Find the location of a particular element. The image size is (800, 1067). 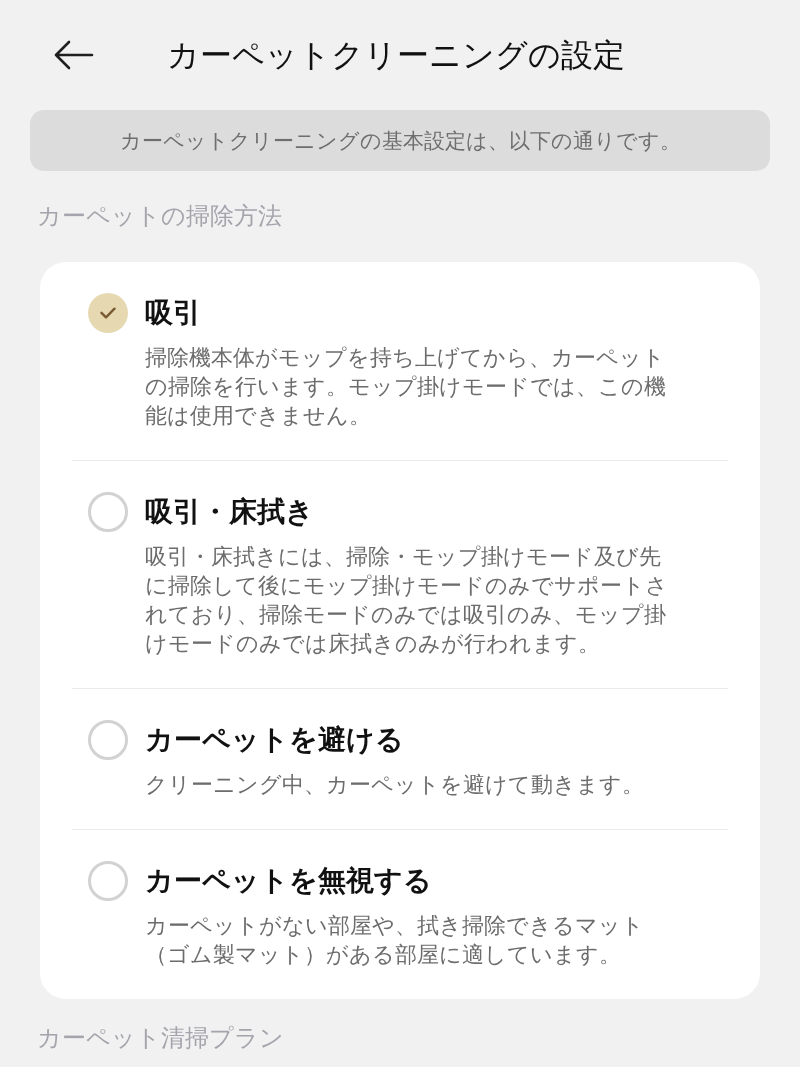

section-heading: カーペット清掃プラン is located at coordinates (160, 1038).